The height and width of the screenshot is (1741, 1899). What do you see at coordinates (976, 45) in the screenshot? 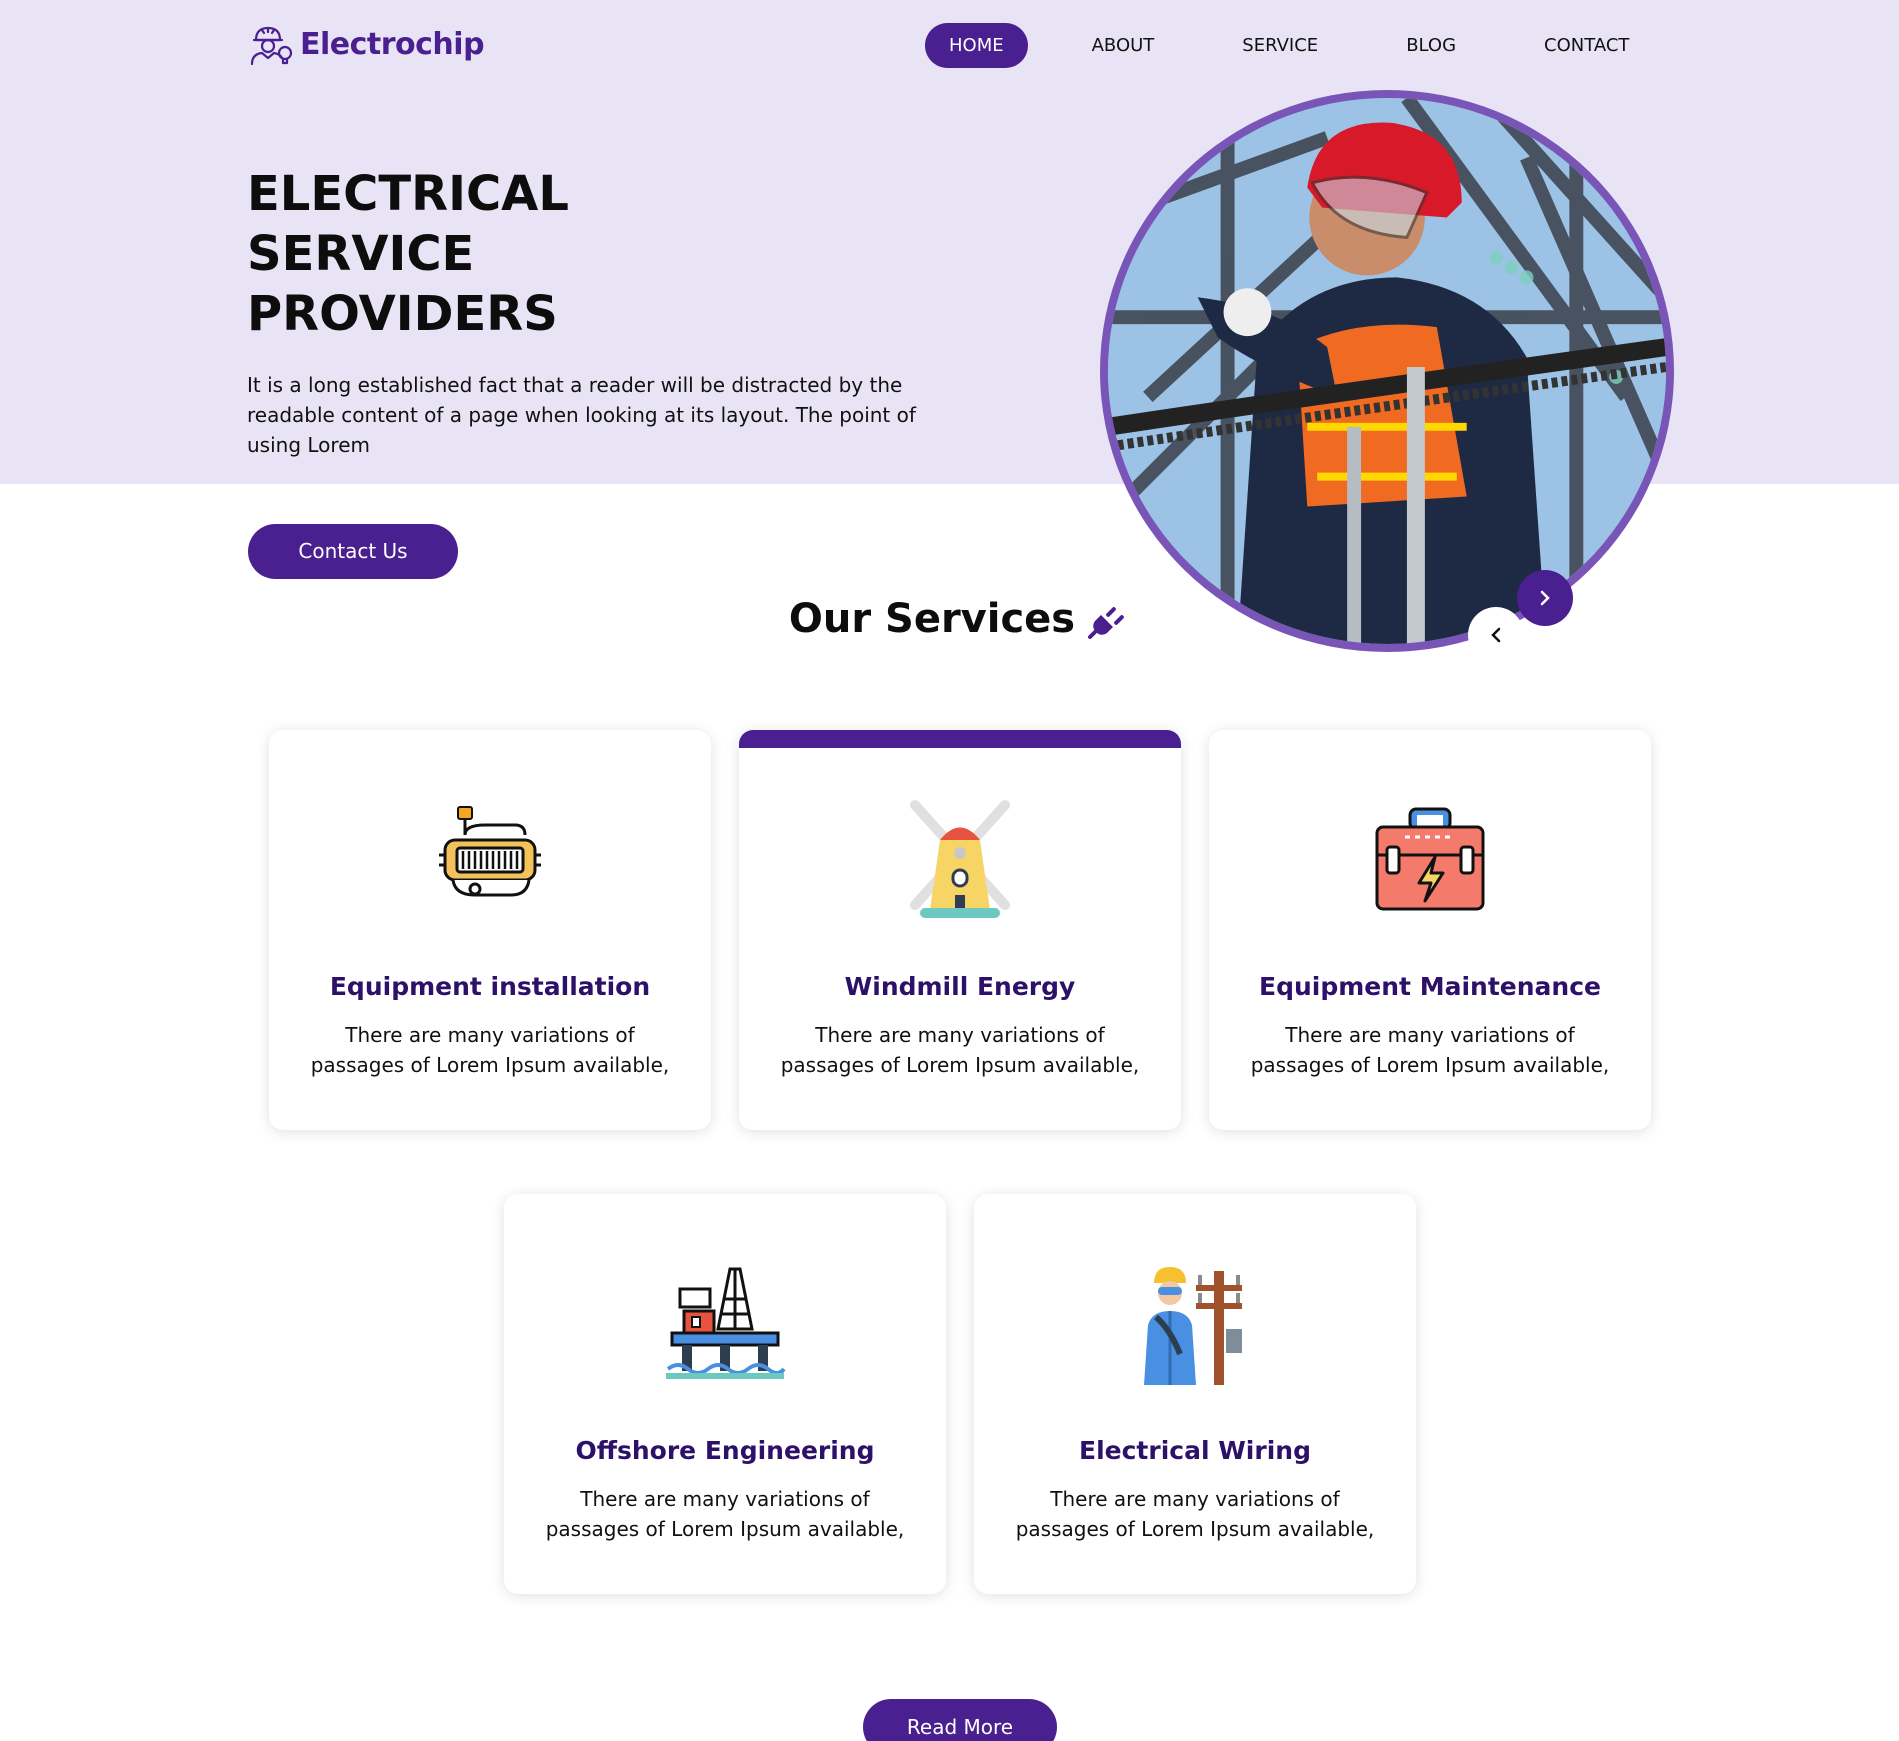
I see `nav-home: HOME` at bounding box center [976, 45].